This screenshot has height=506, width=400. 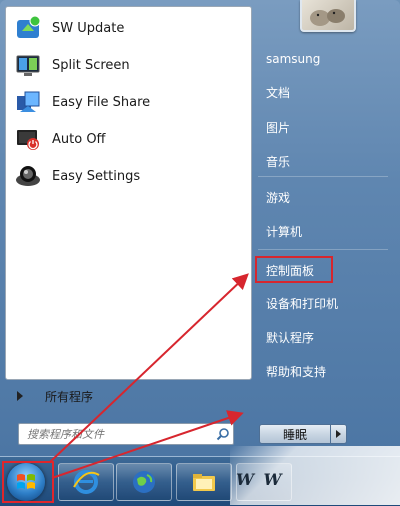 I want to click on taskbar-explorer, so click(x=204, y=482).